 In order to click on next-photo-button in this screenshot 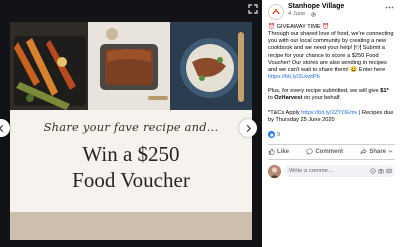, I will do `click(248, 128)`.